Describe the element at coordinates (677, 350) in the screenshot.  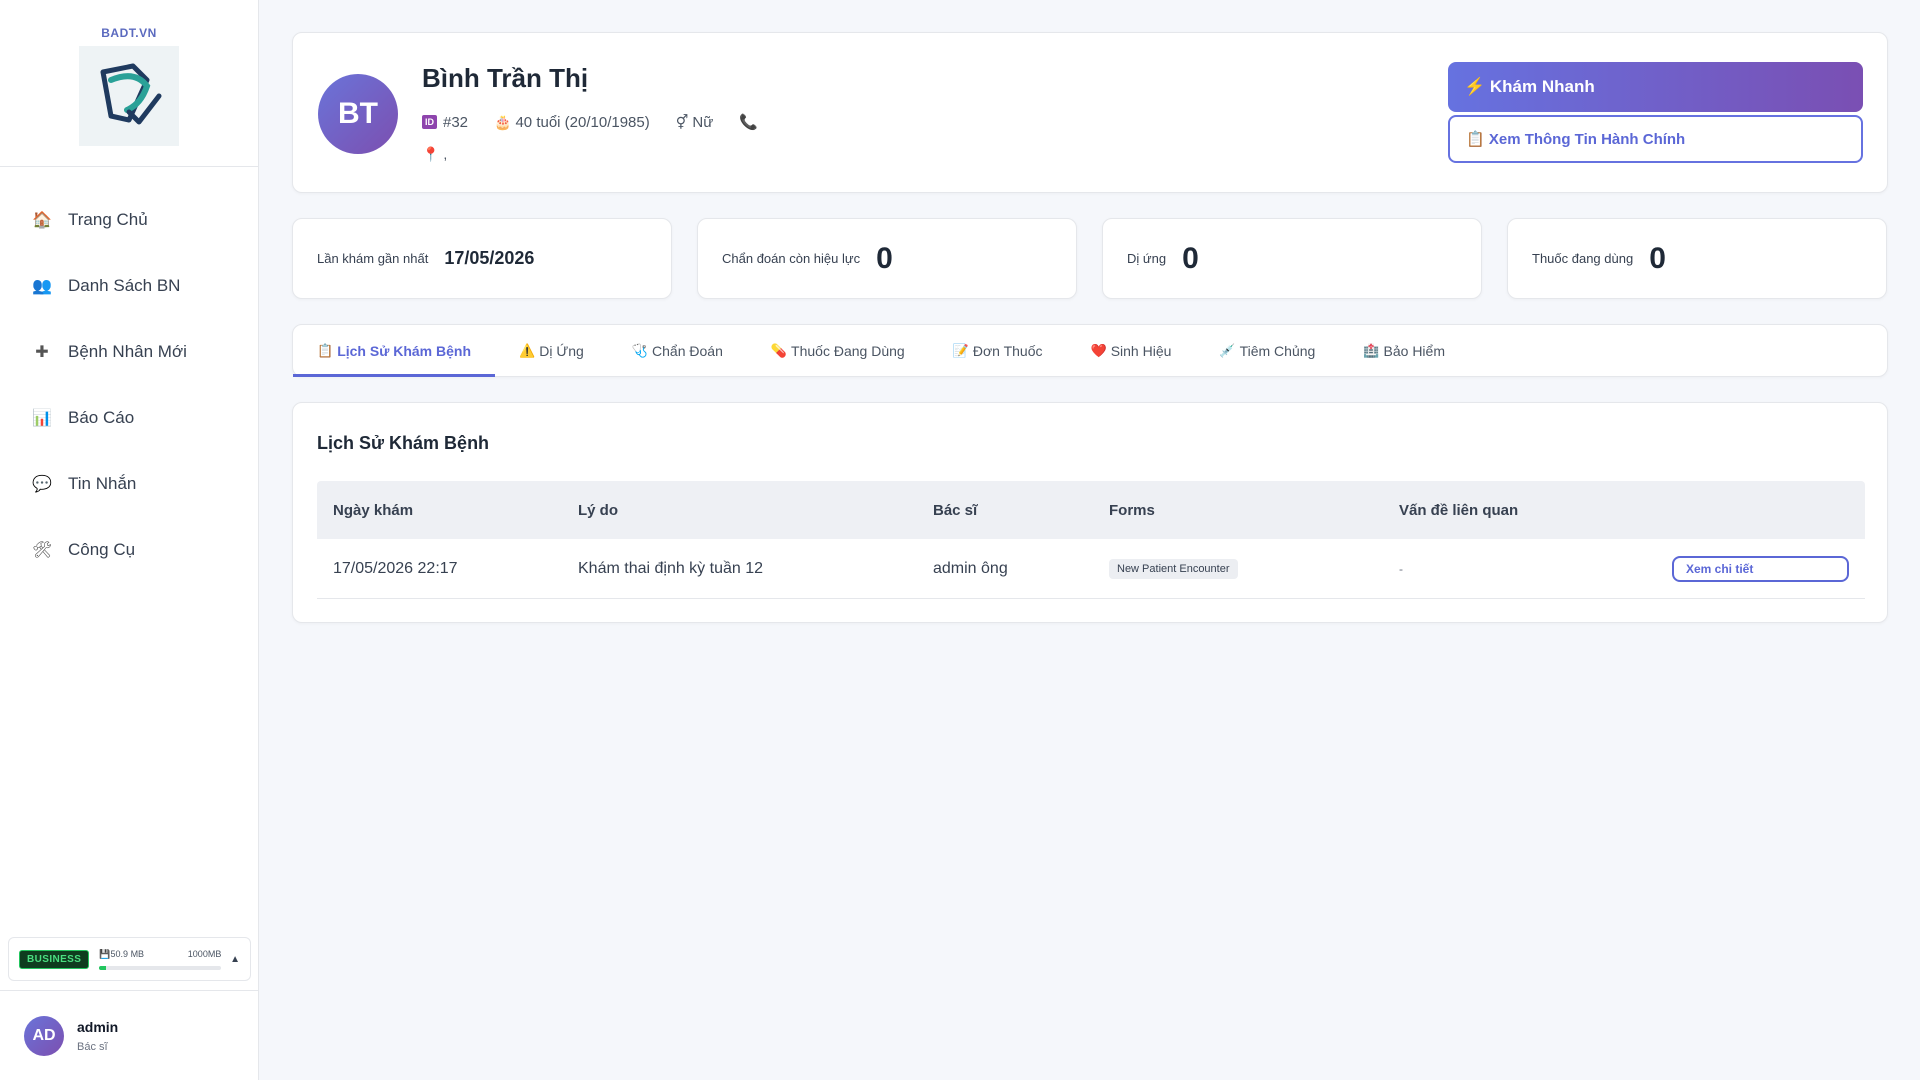
I see `tab-diagnoses: 🩺 Chẩn Đoán` at that location.